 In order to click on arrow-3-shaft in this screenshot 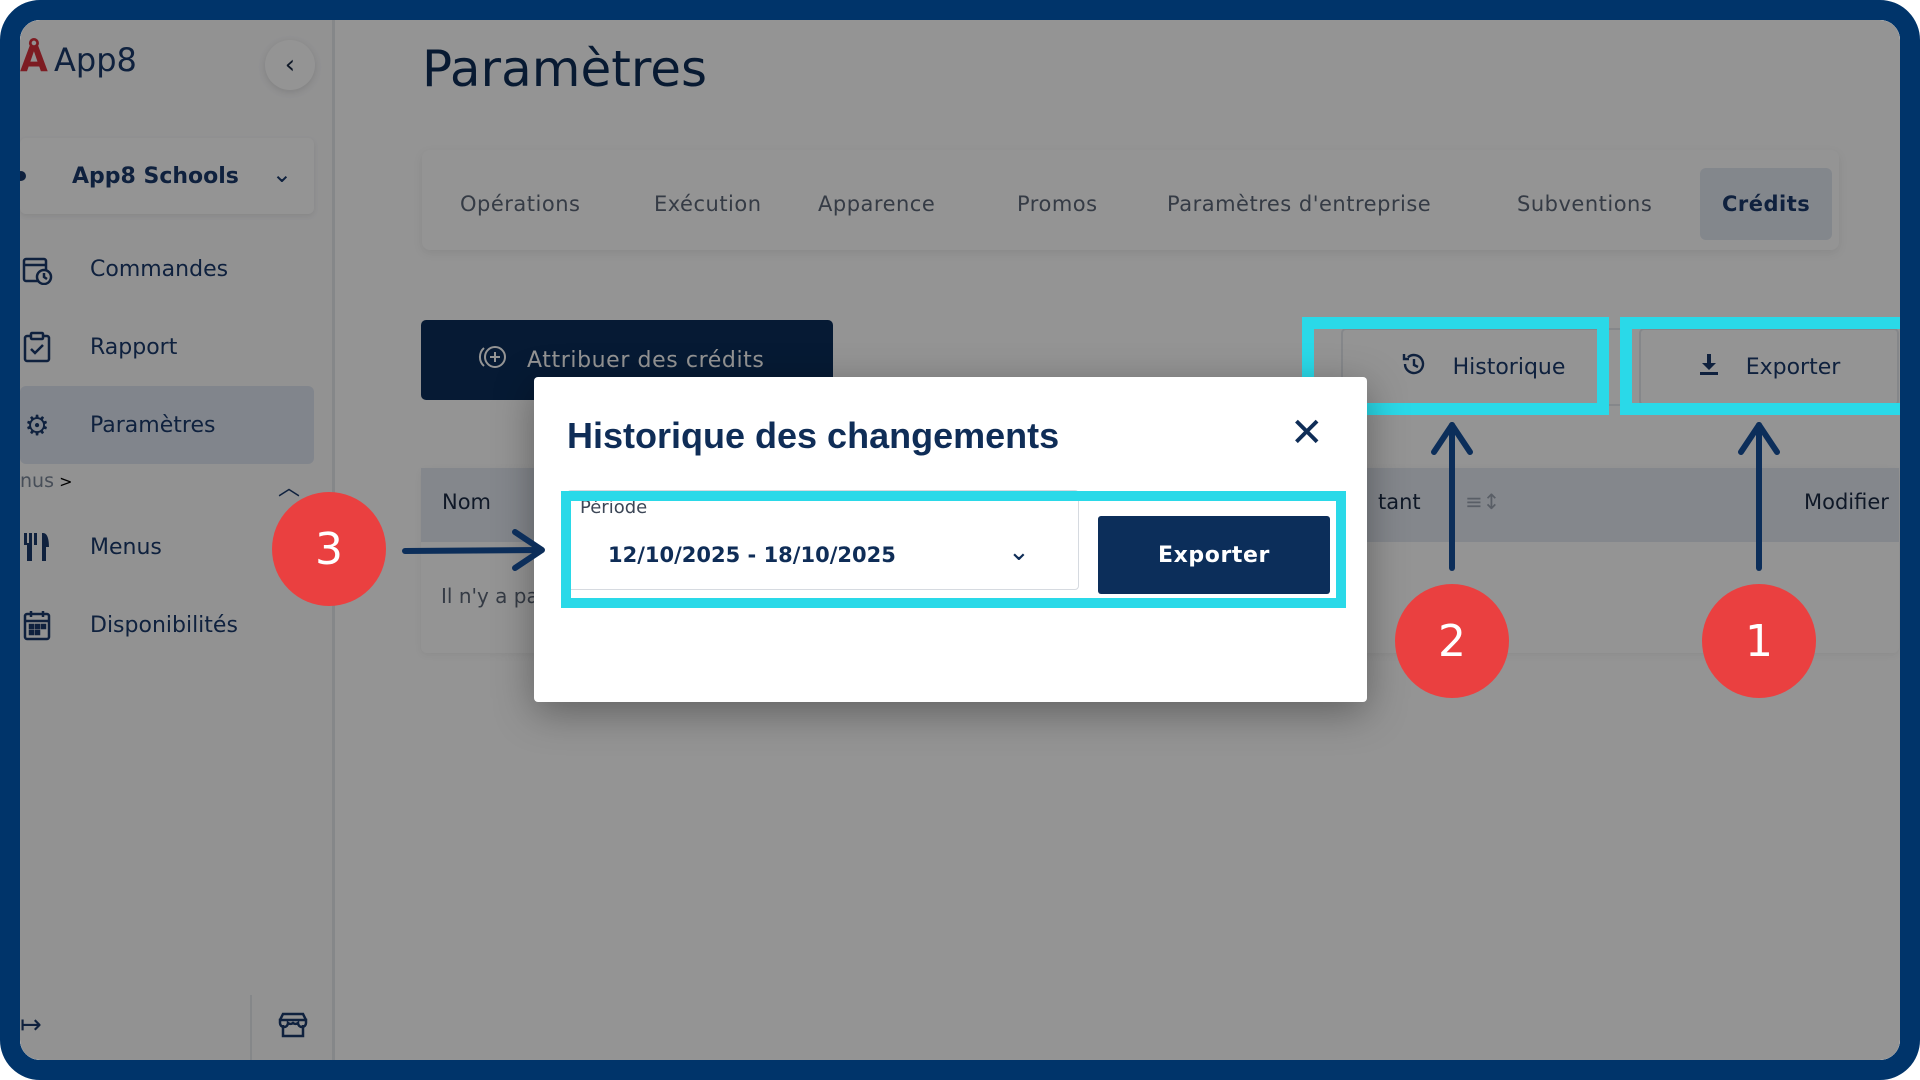, I will do `click(472, 550)`.